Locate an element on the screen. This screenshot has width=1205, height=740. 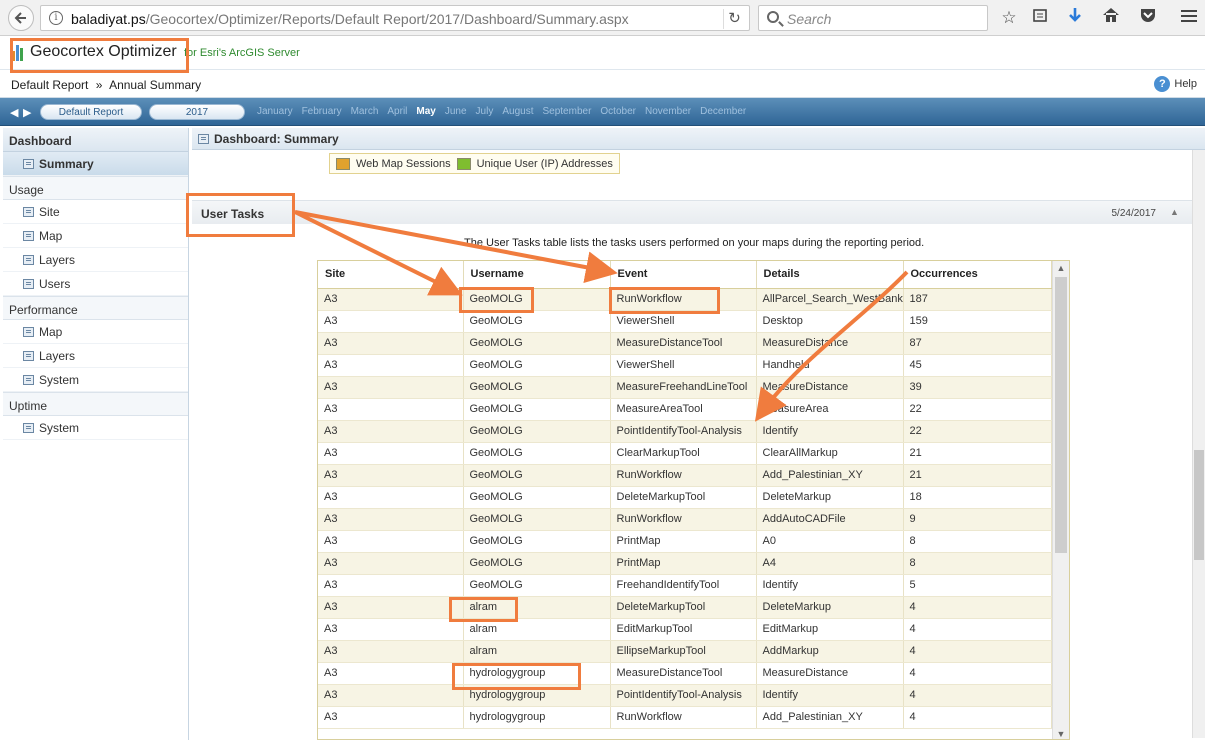
month-february: February is located at coordinates (322, 111).